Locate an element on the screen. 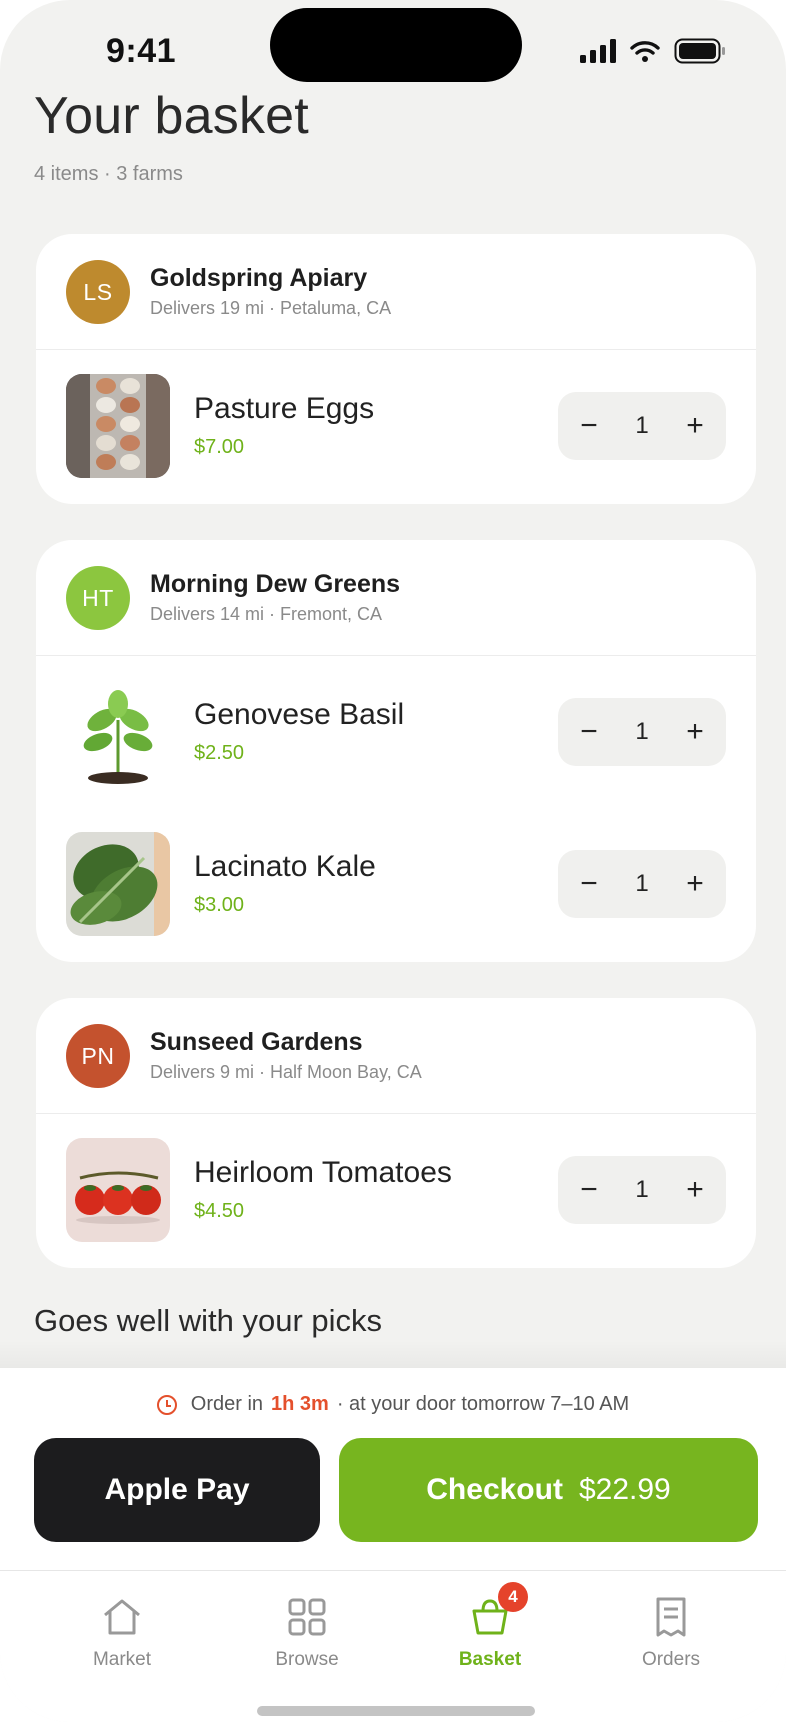 Image resolution: width=786 pixels, height=1722 pixels. eggs-photo is located at coordinates (118, 426).